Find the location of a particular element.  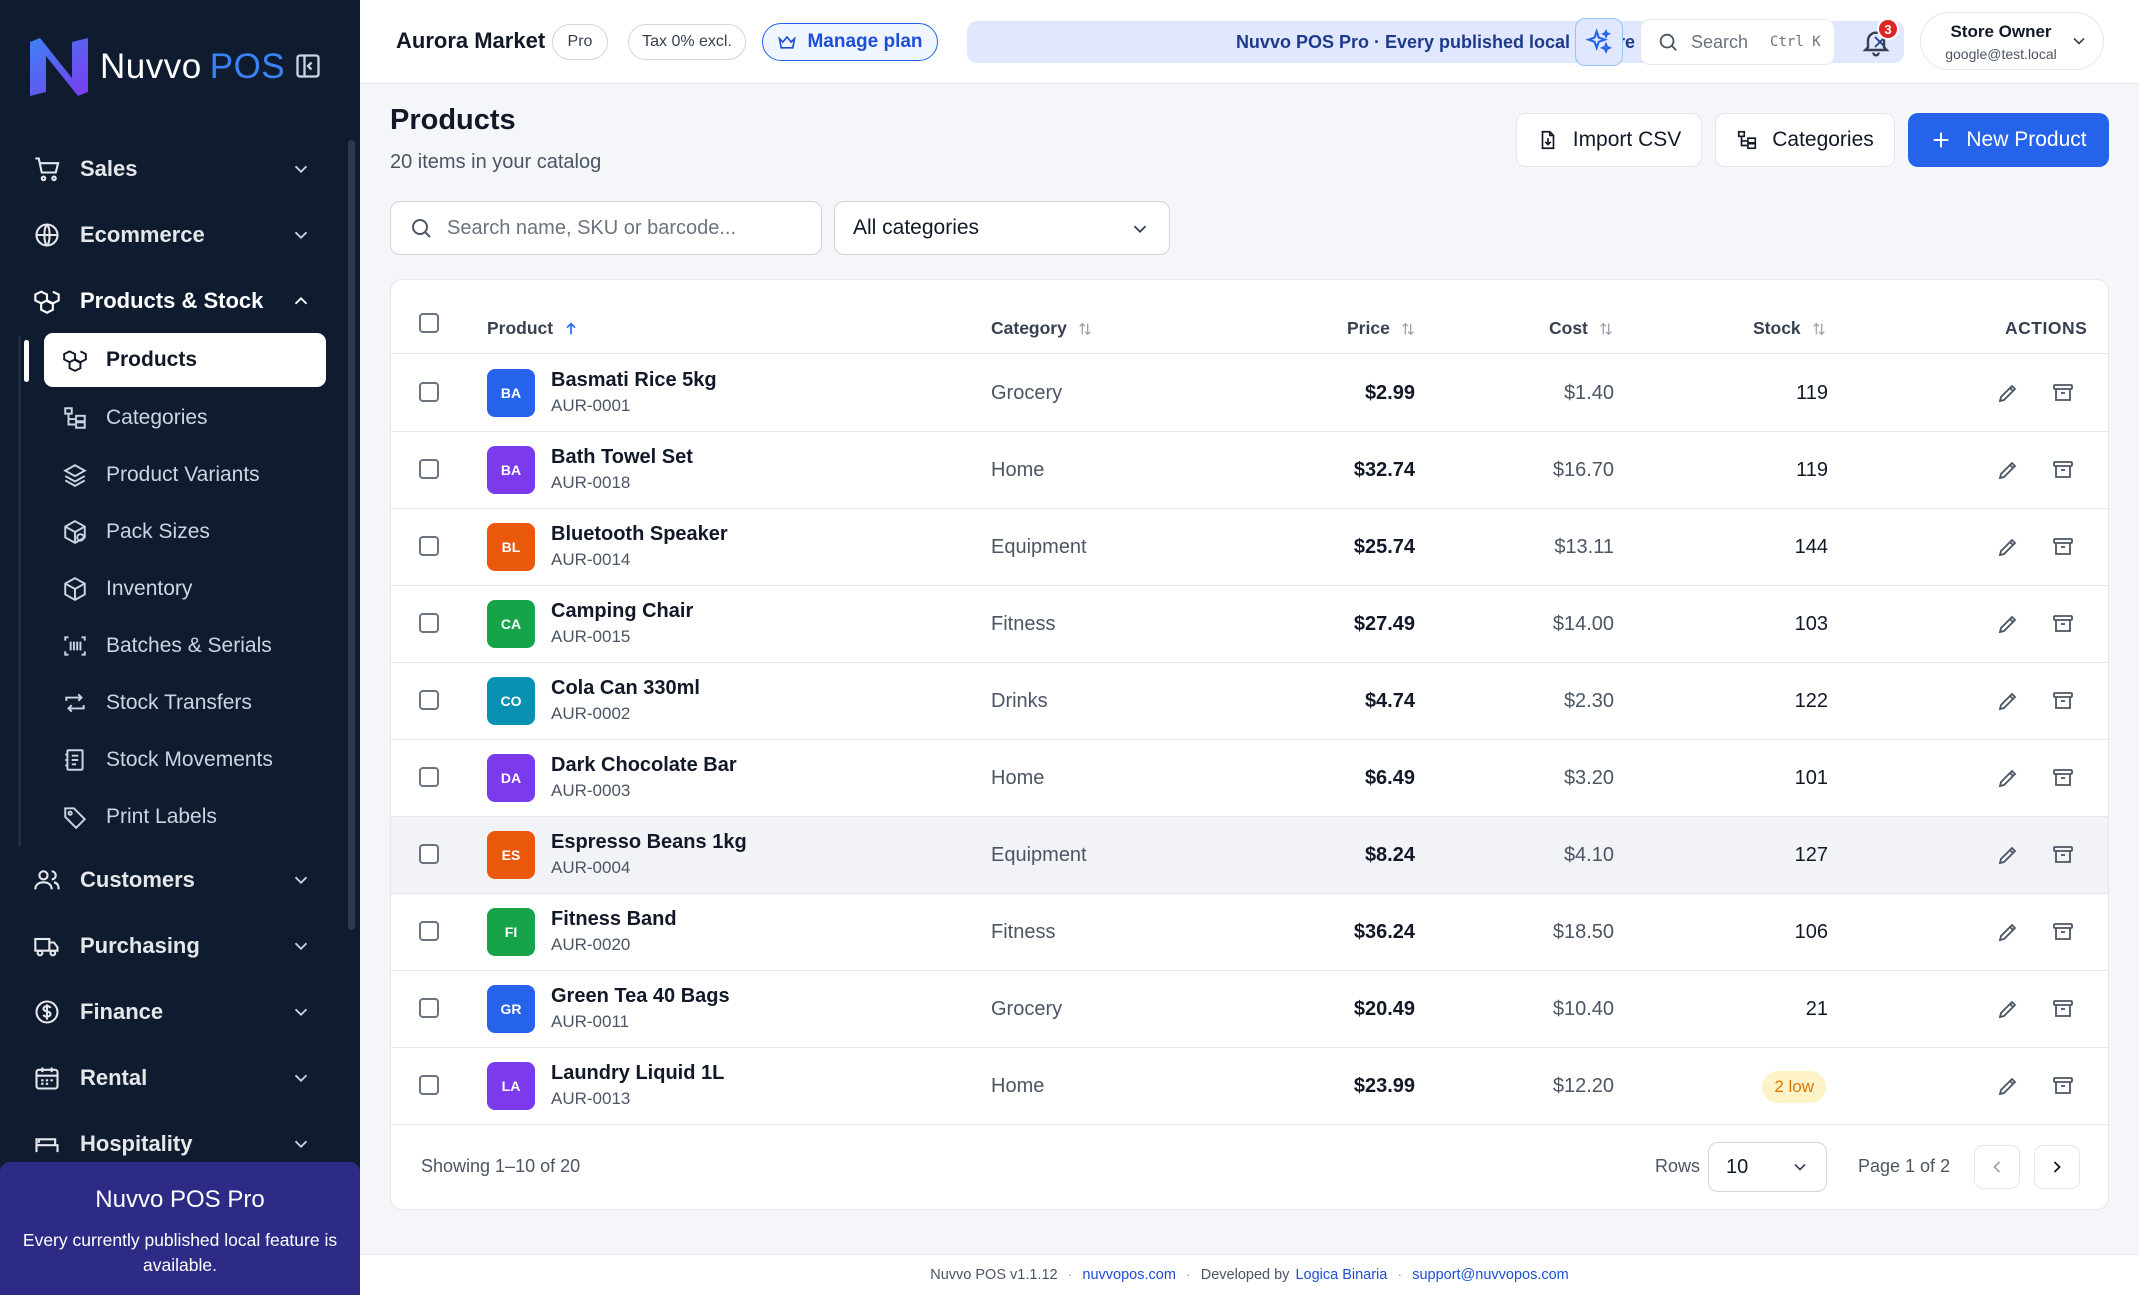

product-name: Cola Can 330ml is located at coordinates (625, 688).